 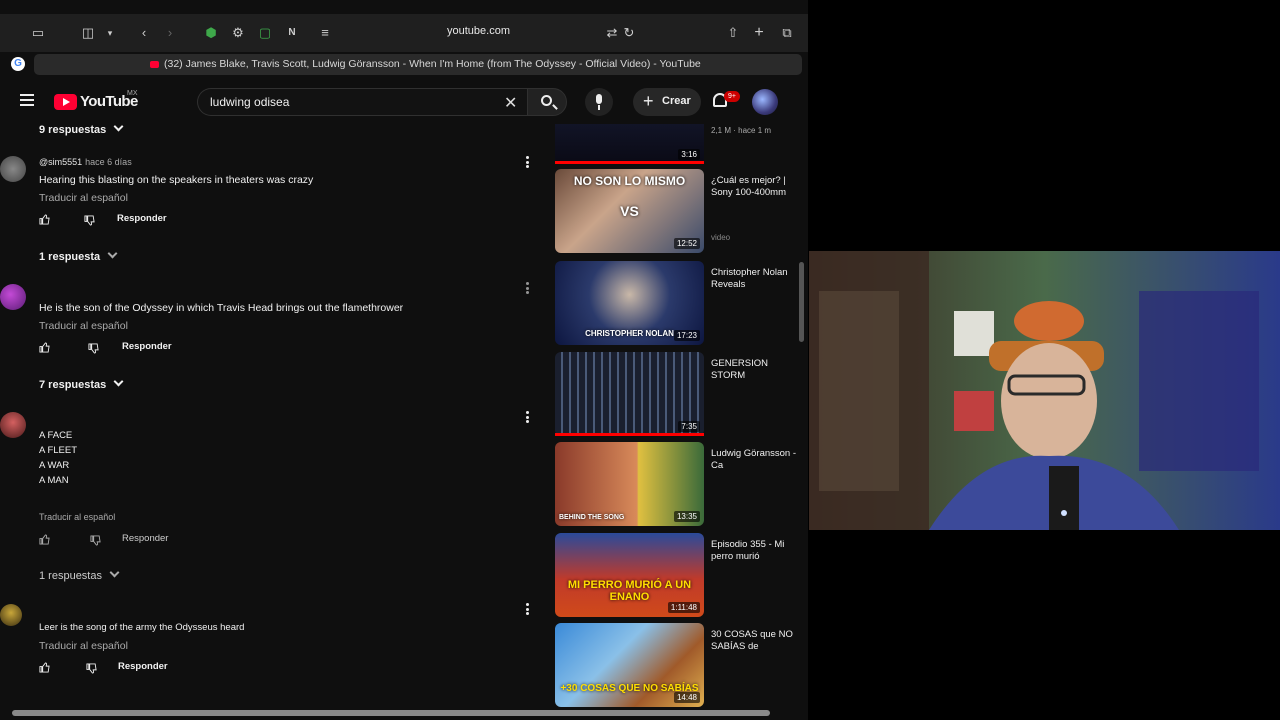 I want to click on forward-icon: ›, so click(x=170, y=33).